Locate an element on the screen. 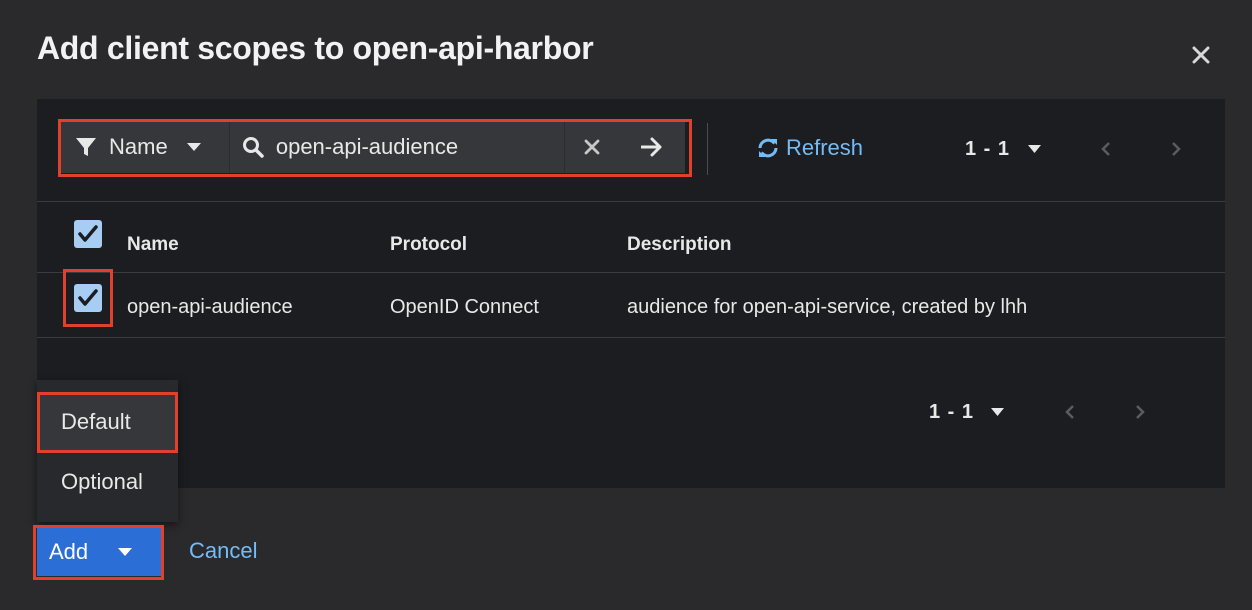 Image resolution: width=1252 pixels, height=610 pixels. row-separator is located at coordinates (631, 337).